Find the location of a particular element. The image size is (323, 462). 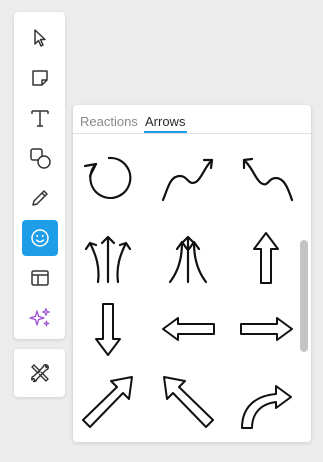

shapes-tool-button is located at coordinates (40, 158).